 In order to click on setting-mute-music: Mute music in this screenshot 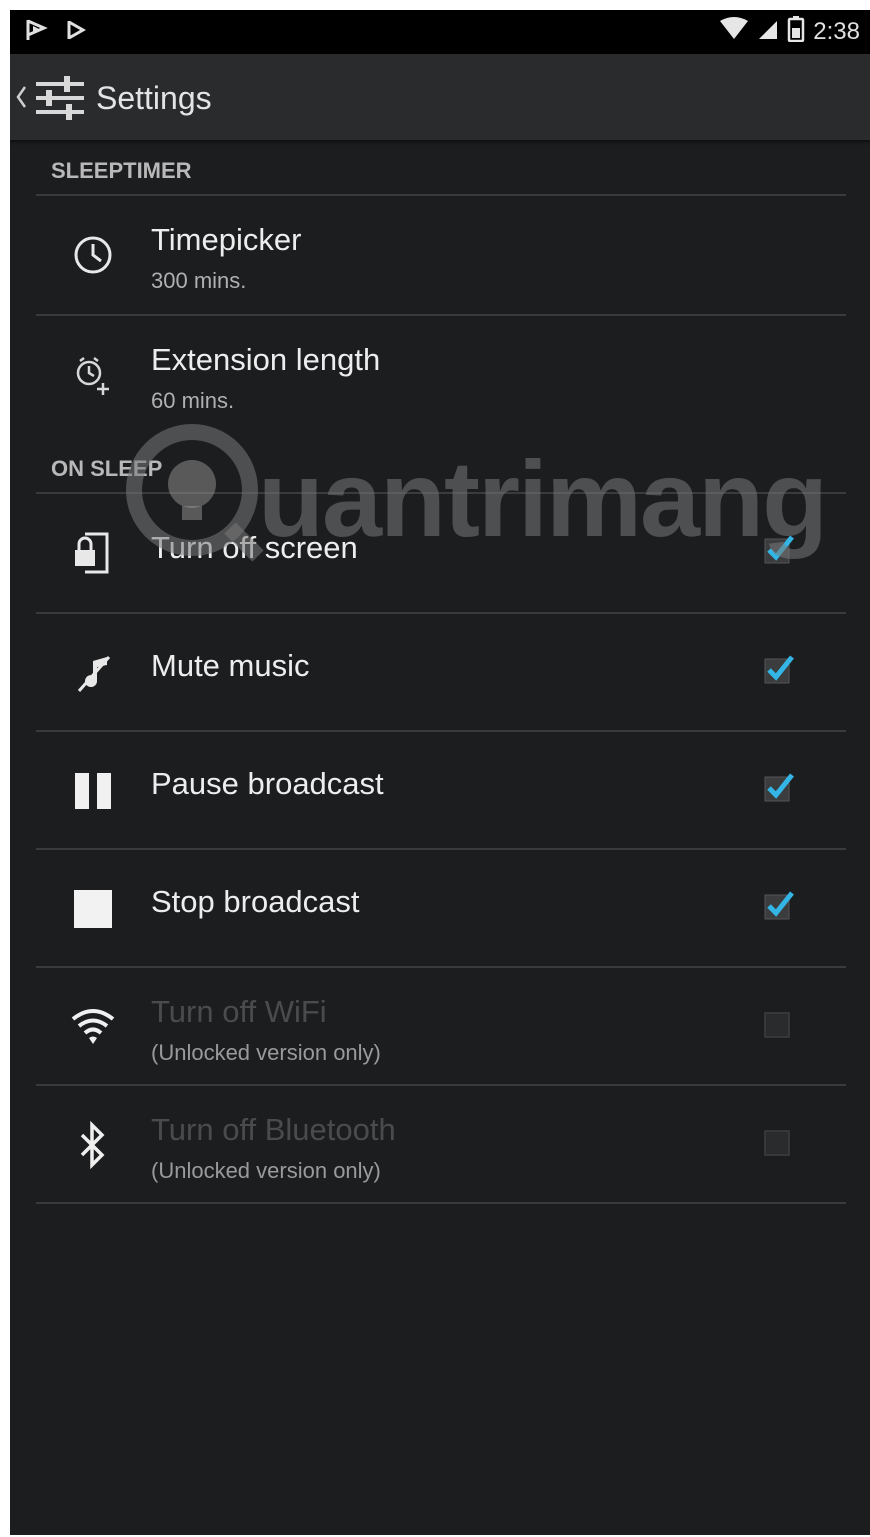, I will do `click(441, 672)`.